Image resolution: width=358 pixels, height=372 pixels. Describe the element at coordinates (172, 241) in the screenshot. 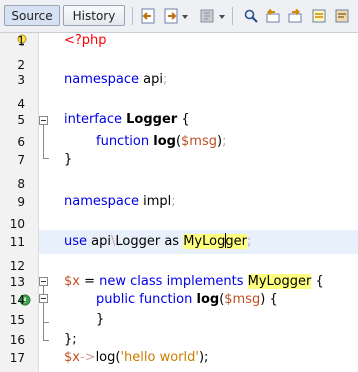

I see `keyword: as` at that location.